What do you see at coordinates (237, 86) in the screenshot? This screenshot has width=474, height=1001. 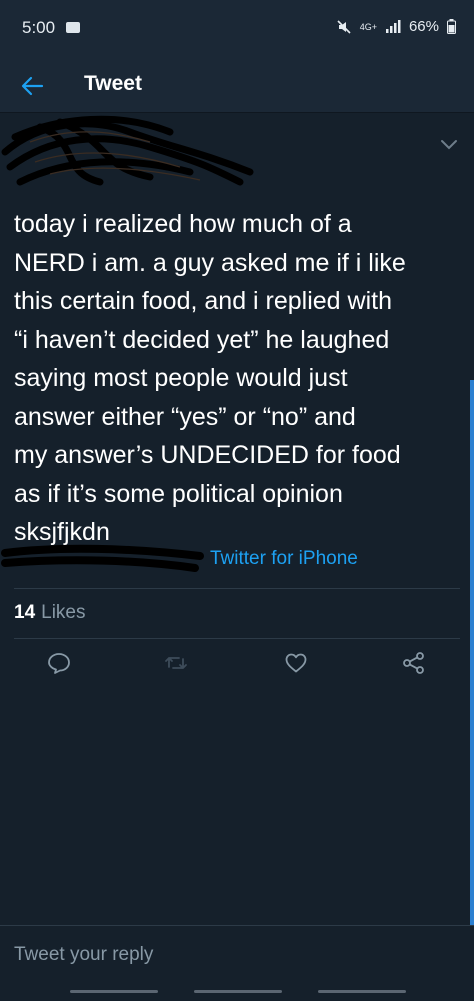 I see `header: Tweet` at bounding box center [237, 86].